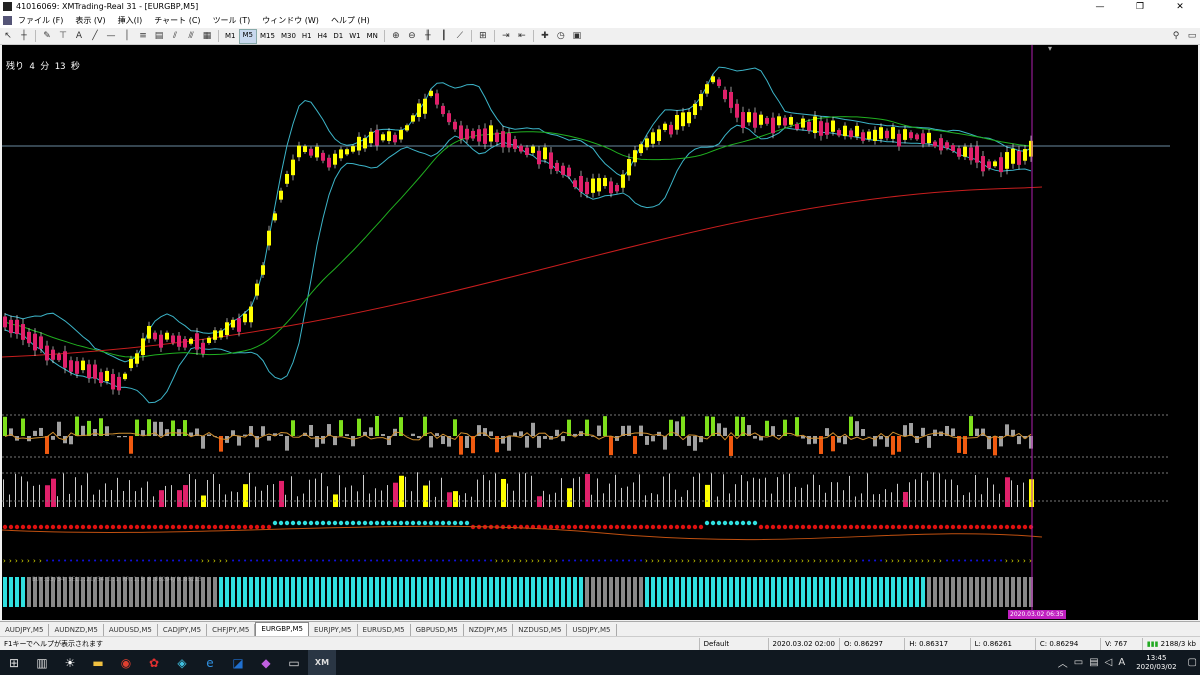 Image resolution: width=1200 pixels, height=675 pixels. Describe the element at coordinates (267, 36) in the screenshot. I see `tf-m15-button: M15` at that location.